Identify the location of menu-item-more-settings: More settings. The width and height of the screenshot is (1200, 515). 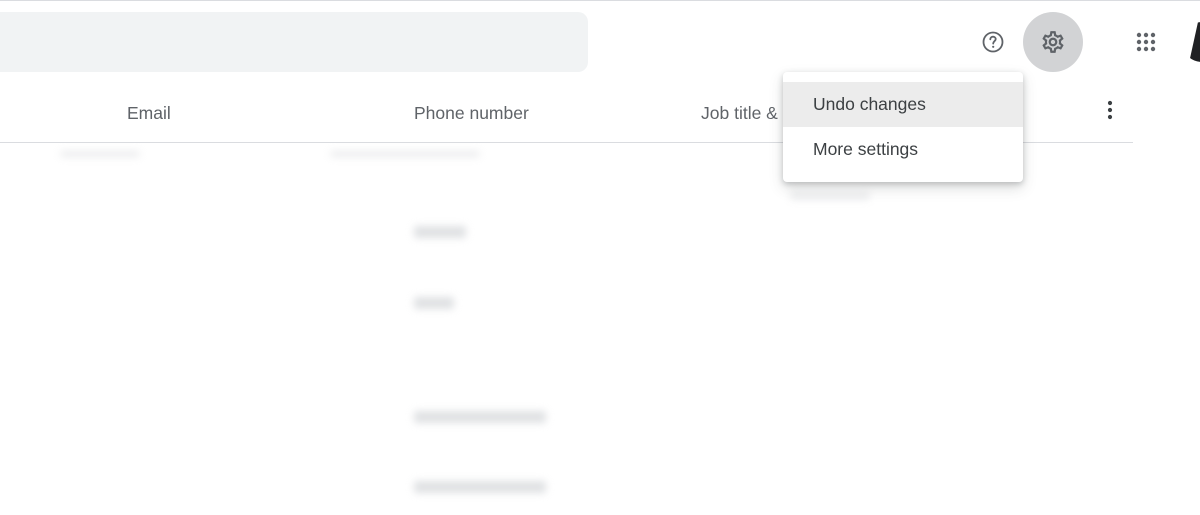
(903, 149).